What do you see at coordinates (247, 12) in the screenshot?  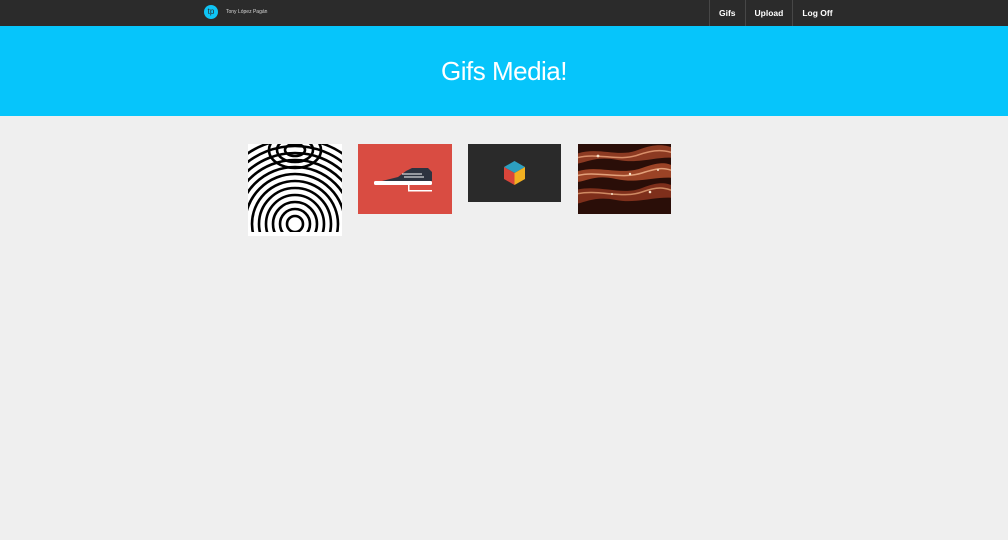 I see `user-name: Tony López Pagán` at bounding box center [247, 12].